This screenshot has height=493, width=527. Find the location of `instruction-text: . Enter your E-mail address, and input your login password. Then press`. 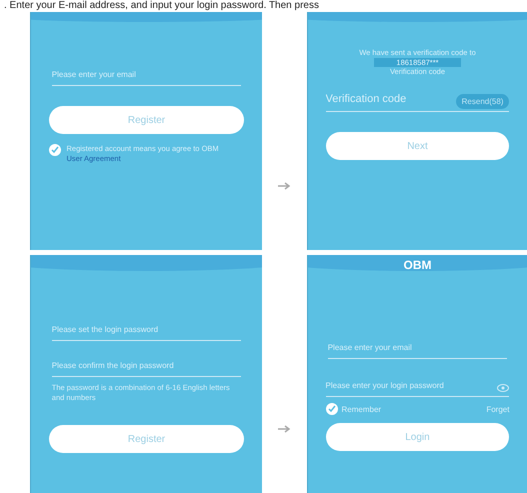

instruction-text: . Enter your E-mail address, and input your login password. Then press is located at coordinates (161, 6).